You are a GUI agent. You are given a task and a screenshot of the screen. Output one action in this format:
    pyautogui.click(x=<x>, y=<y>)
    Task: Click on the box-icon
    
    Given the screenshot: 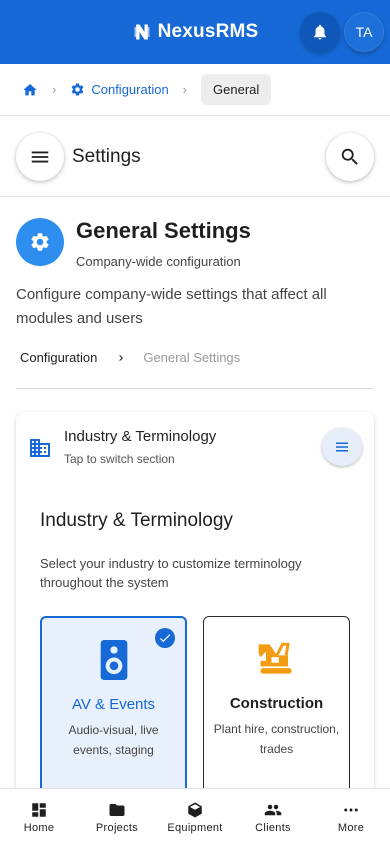 What is the action you would take?
    pyautogui.click(x=195, y=810)
    